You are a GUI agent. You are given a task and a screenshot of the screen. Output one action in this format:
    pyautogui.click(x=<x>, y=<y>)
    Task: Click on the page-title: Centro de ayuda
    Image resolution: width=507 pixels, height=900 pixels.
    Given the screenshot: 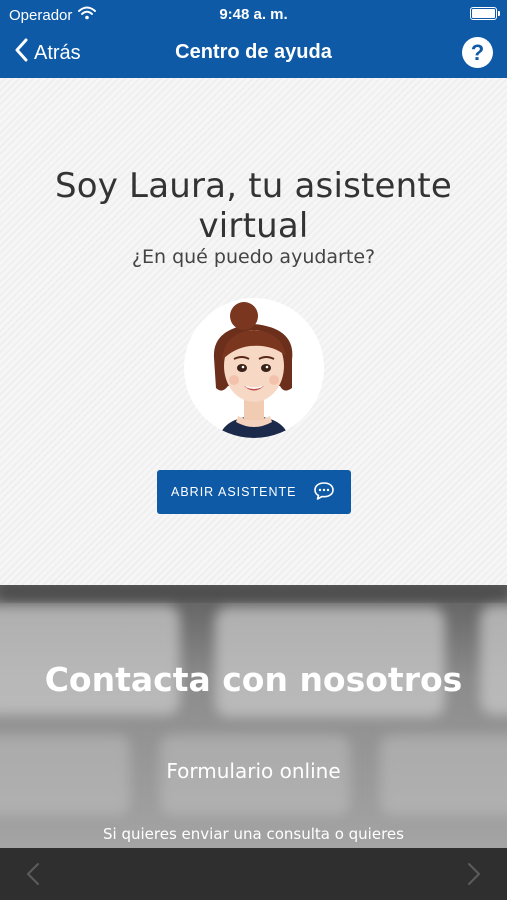 What is the action you would take?
    pyautogui.click(x=253, y=52)
    